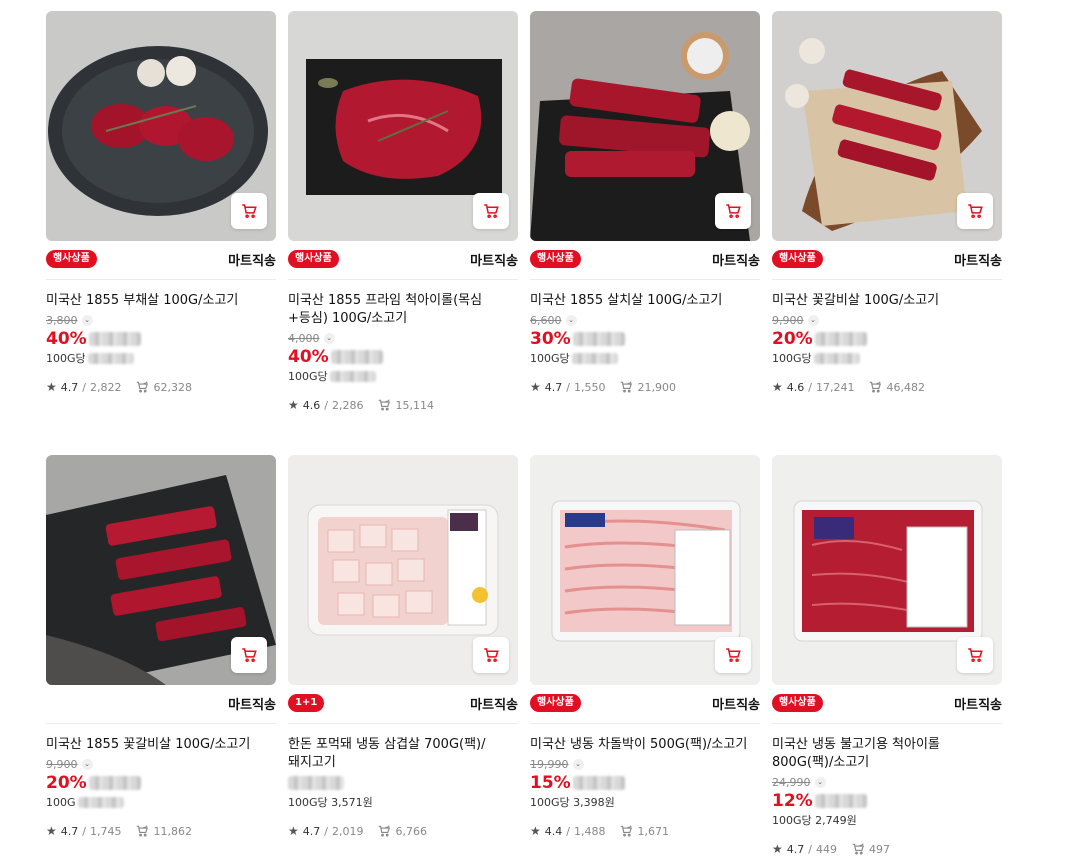  What do you see at coordinates (589, 387) in the screenshot?
I see `review-count: 1,550` at bounding box center [589, 387].